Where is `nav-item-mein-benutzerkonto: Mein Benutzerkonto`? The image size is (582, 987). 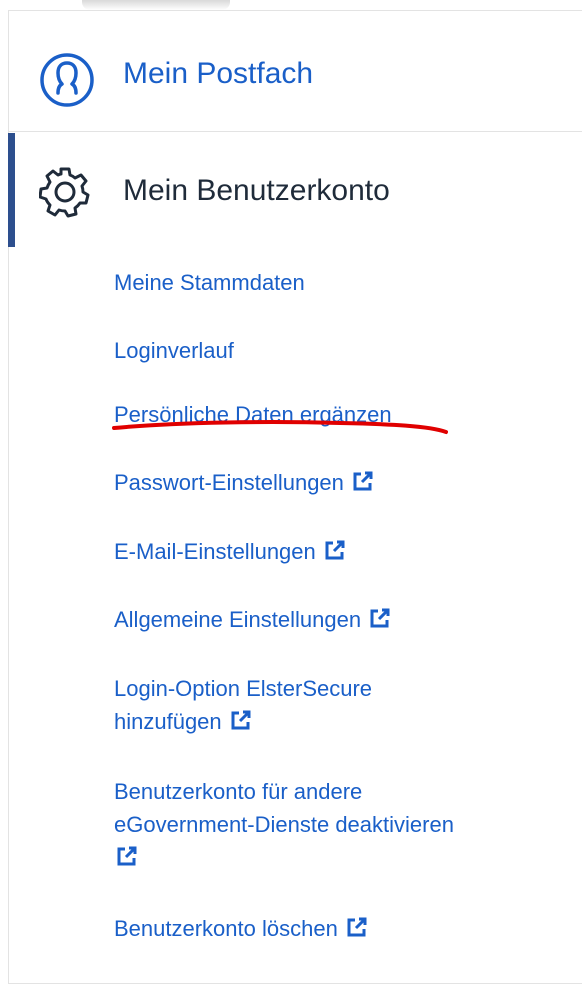
nav-item-mein-benutzerkonto: Mein Benutzerkonto is located at coordinates (295, 190).